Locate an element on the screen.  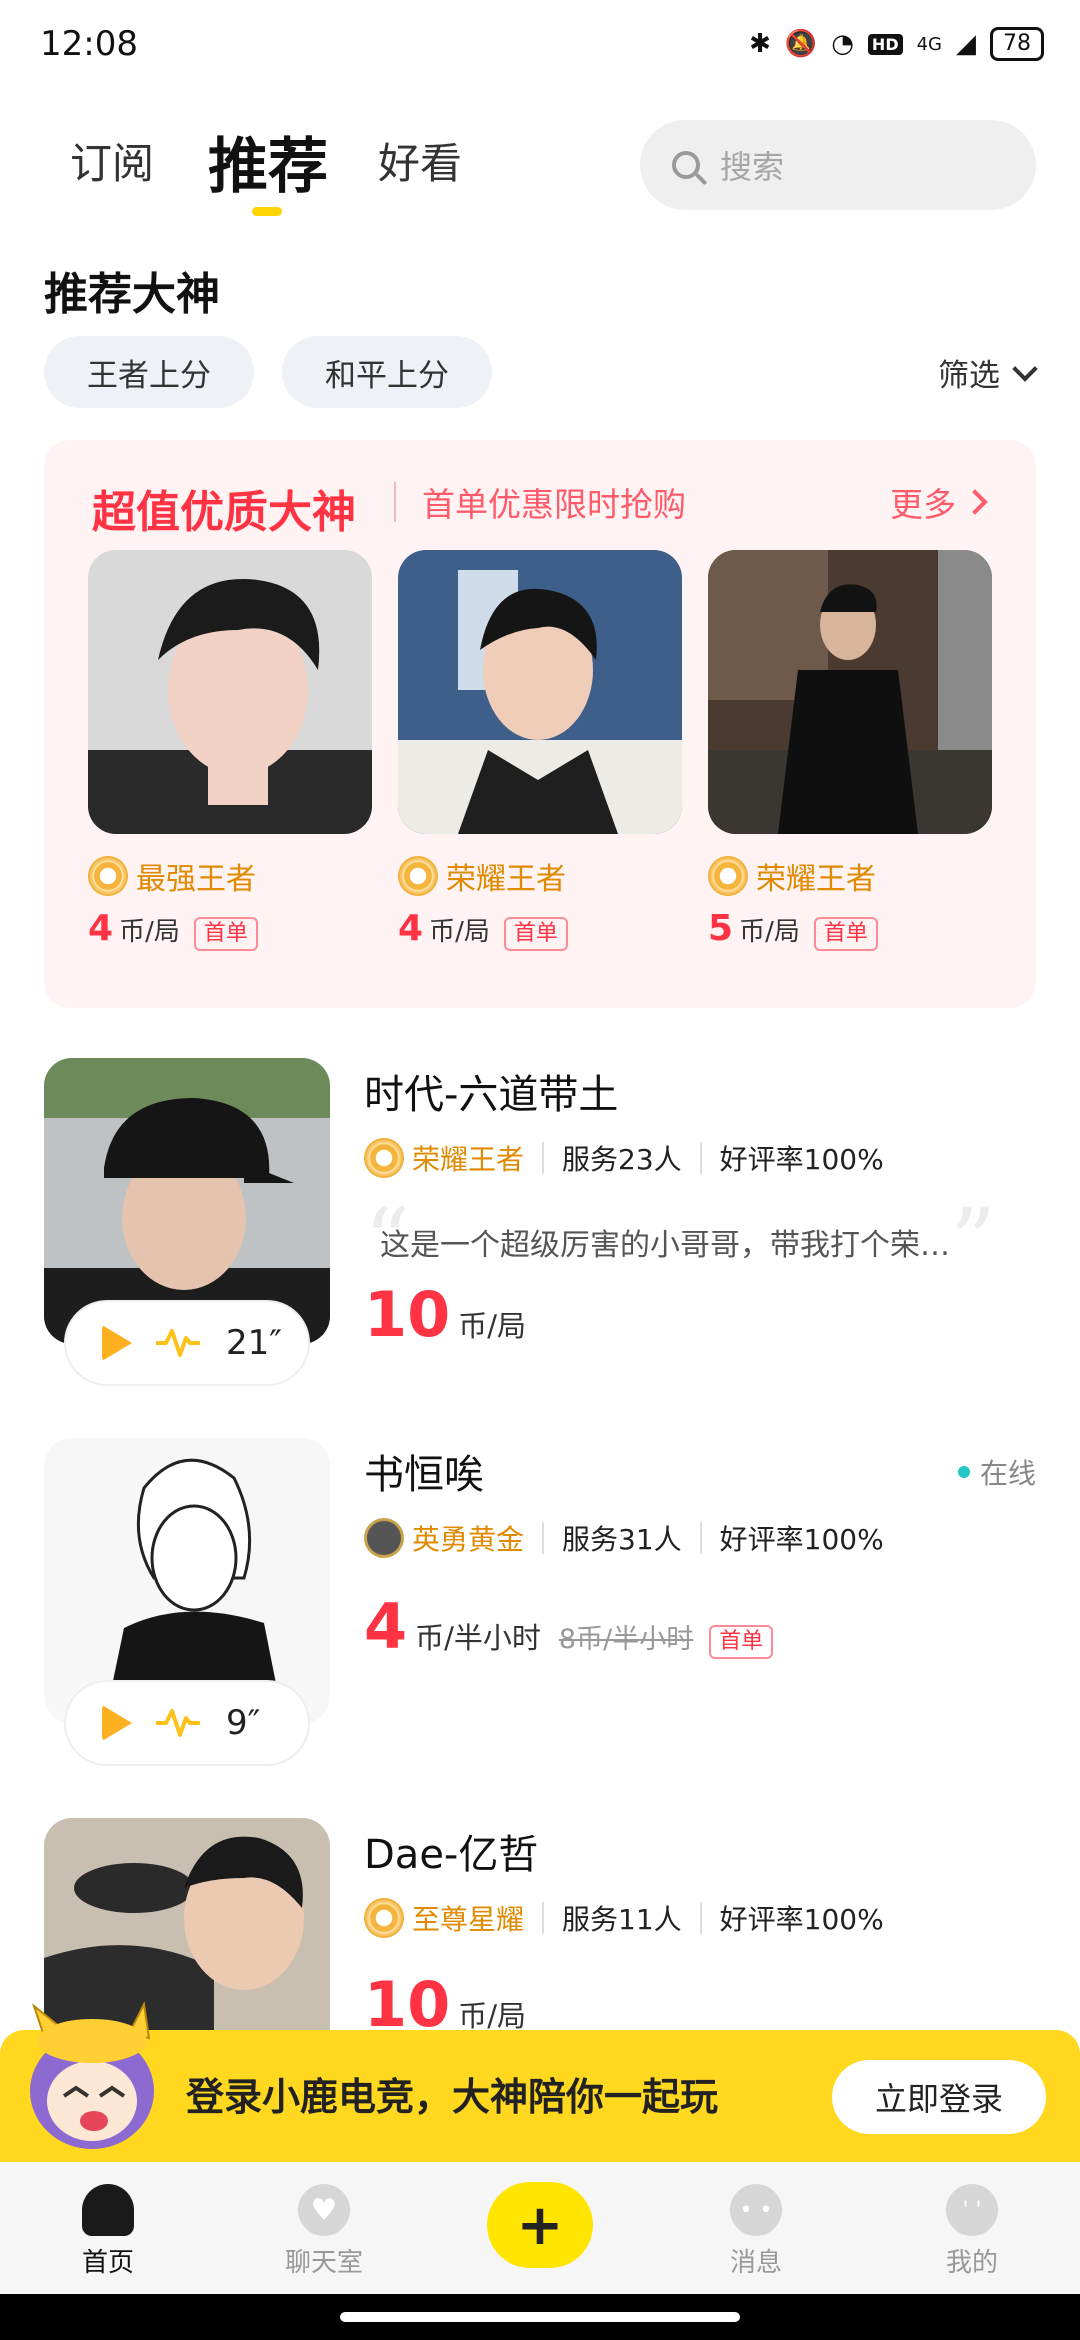
player-rank: 英勇黄金 is located at coordinates (444, 1538).